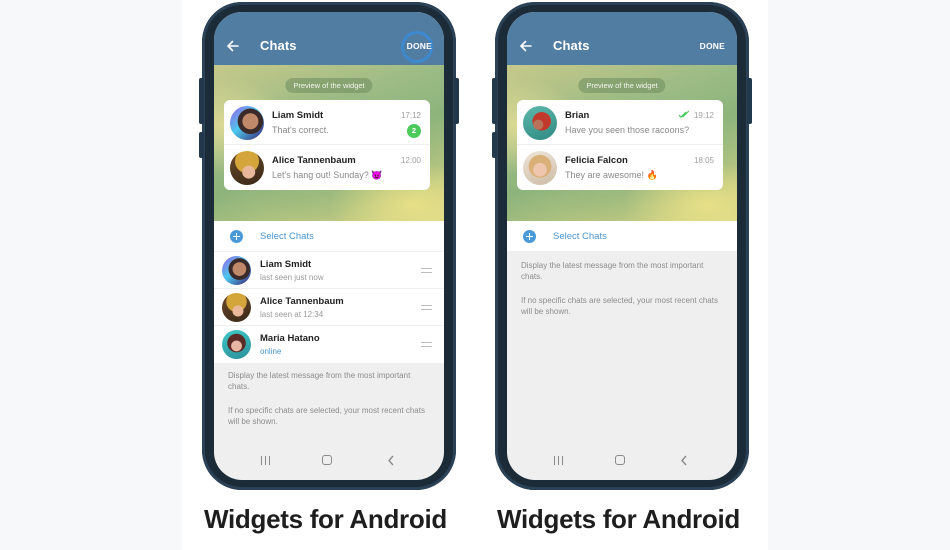 The image size is (950, 550). I want to click on last-message: Have you seen those racoons?, so click(627, 130).